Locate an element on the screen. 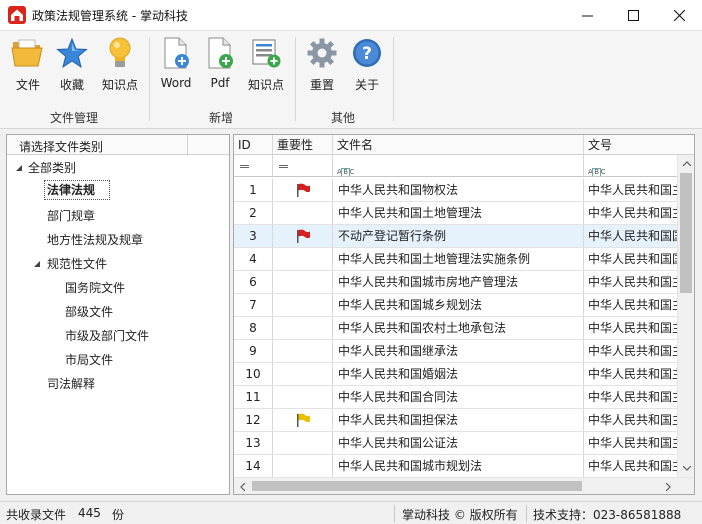  filter-cell-importance is located at coordinates (303, 165).